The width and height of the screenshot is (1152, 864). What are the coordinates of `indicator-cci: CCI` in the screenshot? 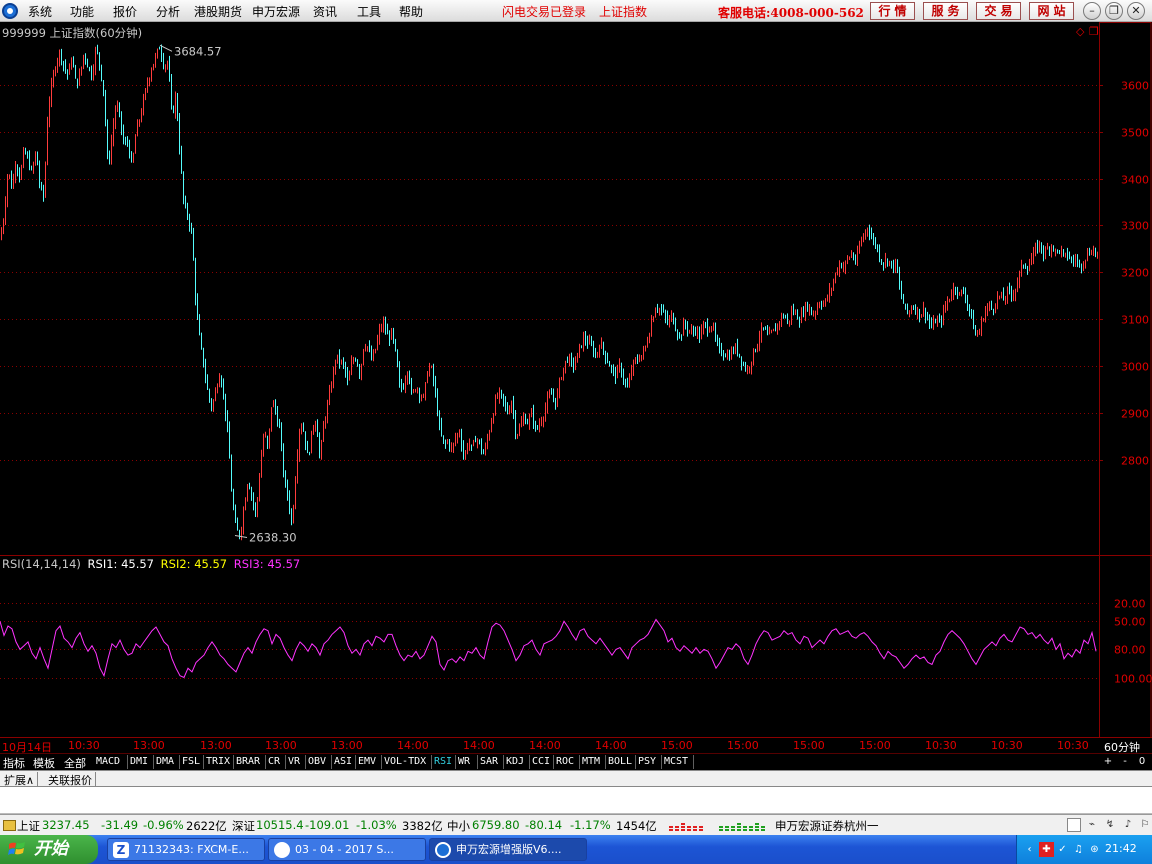 It's located at (541, 761).